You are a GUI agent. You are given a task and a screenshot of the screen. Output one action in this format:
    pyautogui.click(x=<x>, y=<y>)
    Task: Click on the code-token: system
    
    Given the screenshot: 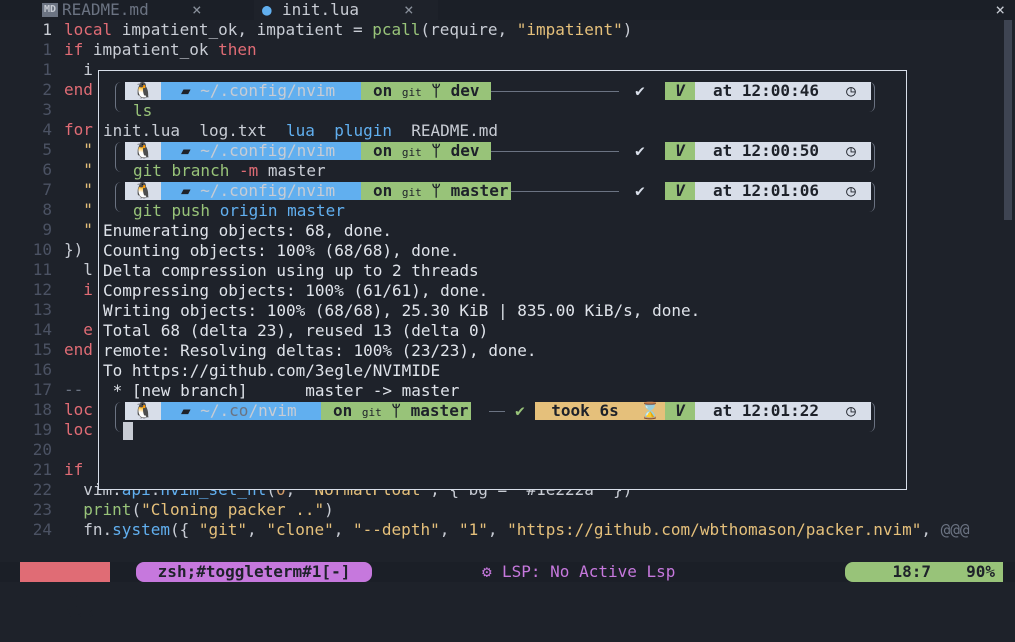 What is the action you would take?
    pyautogui.click(x=141, y=529)
    